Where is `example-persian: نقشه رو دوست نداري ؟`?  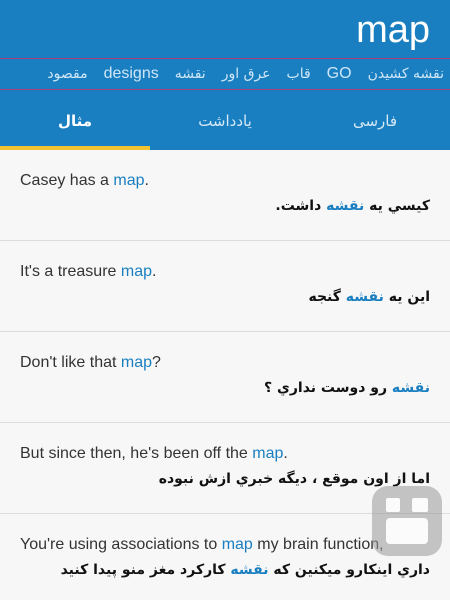
example-persian: نقشه رو دوست نداري ؟ is located at coordinates (347, 388).